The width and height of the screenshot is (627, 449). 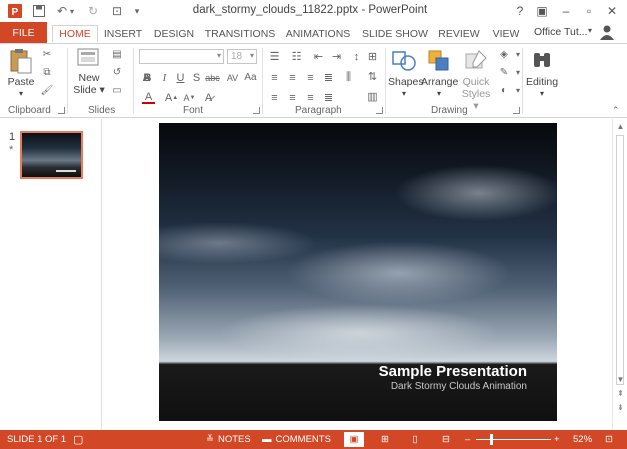 I want to click on format-painter-icon: 🖌, so click(x=47, y=90).